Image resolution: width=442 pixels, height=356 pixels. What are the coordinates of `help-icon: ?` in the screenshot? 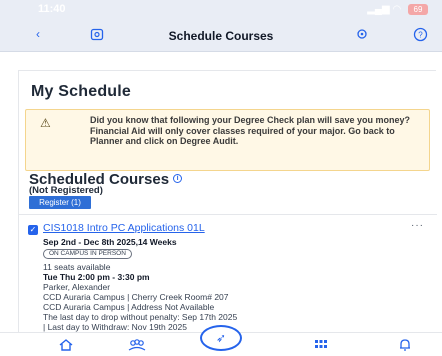 It's located at (420, 36).